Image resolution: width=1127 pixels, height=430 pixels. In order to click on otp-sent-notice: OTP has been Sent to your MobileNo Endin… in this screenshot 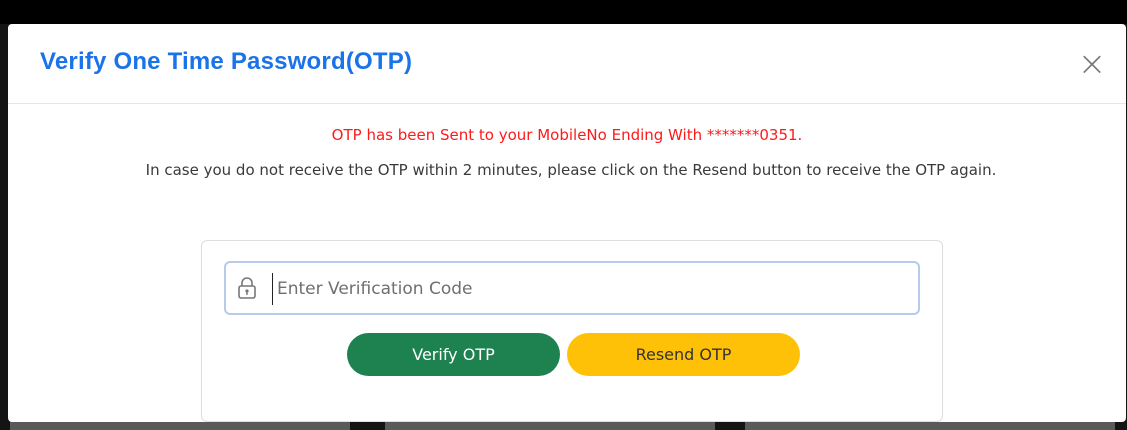, I will do `click(567, 135)`.